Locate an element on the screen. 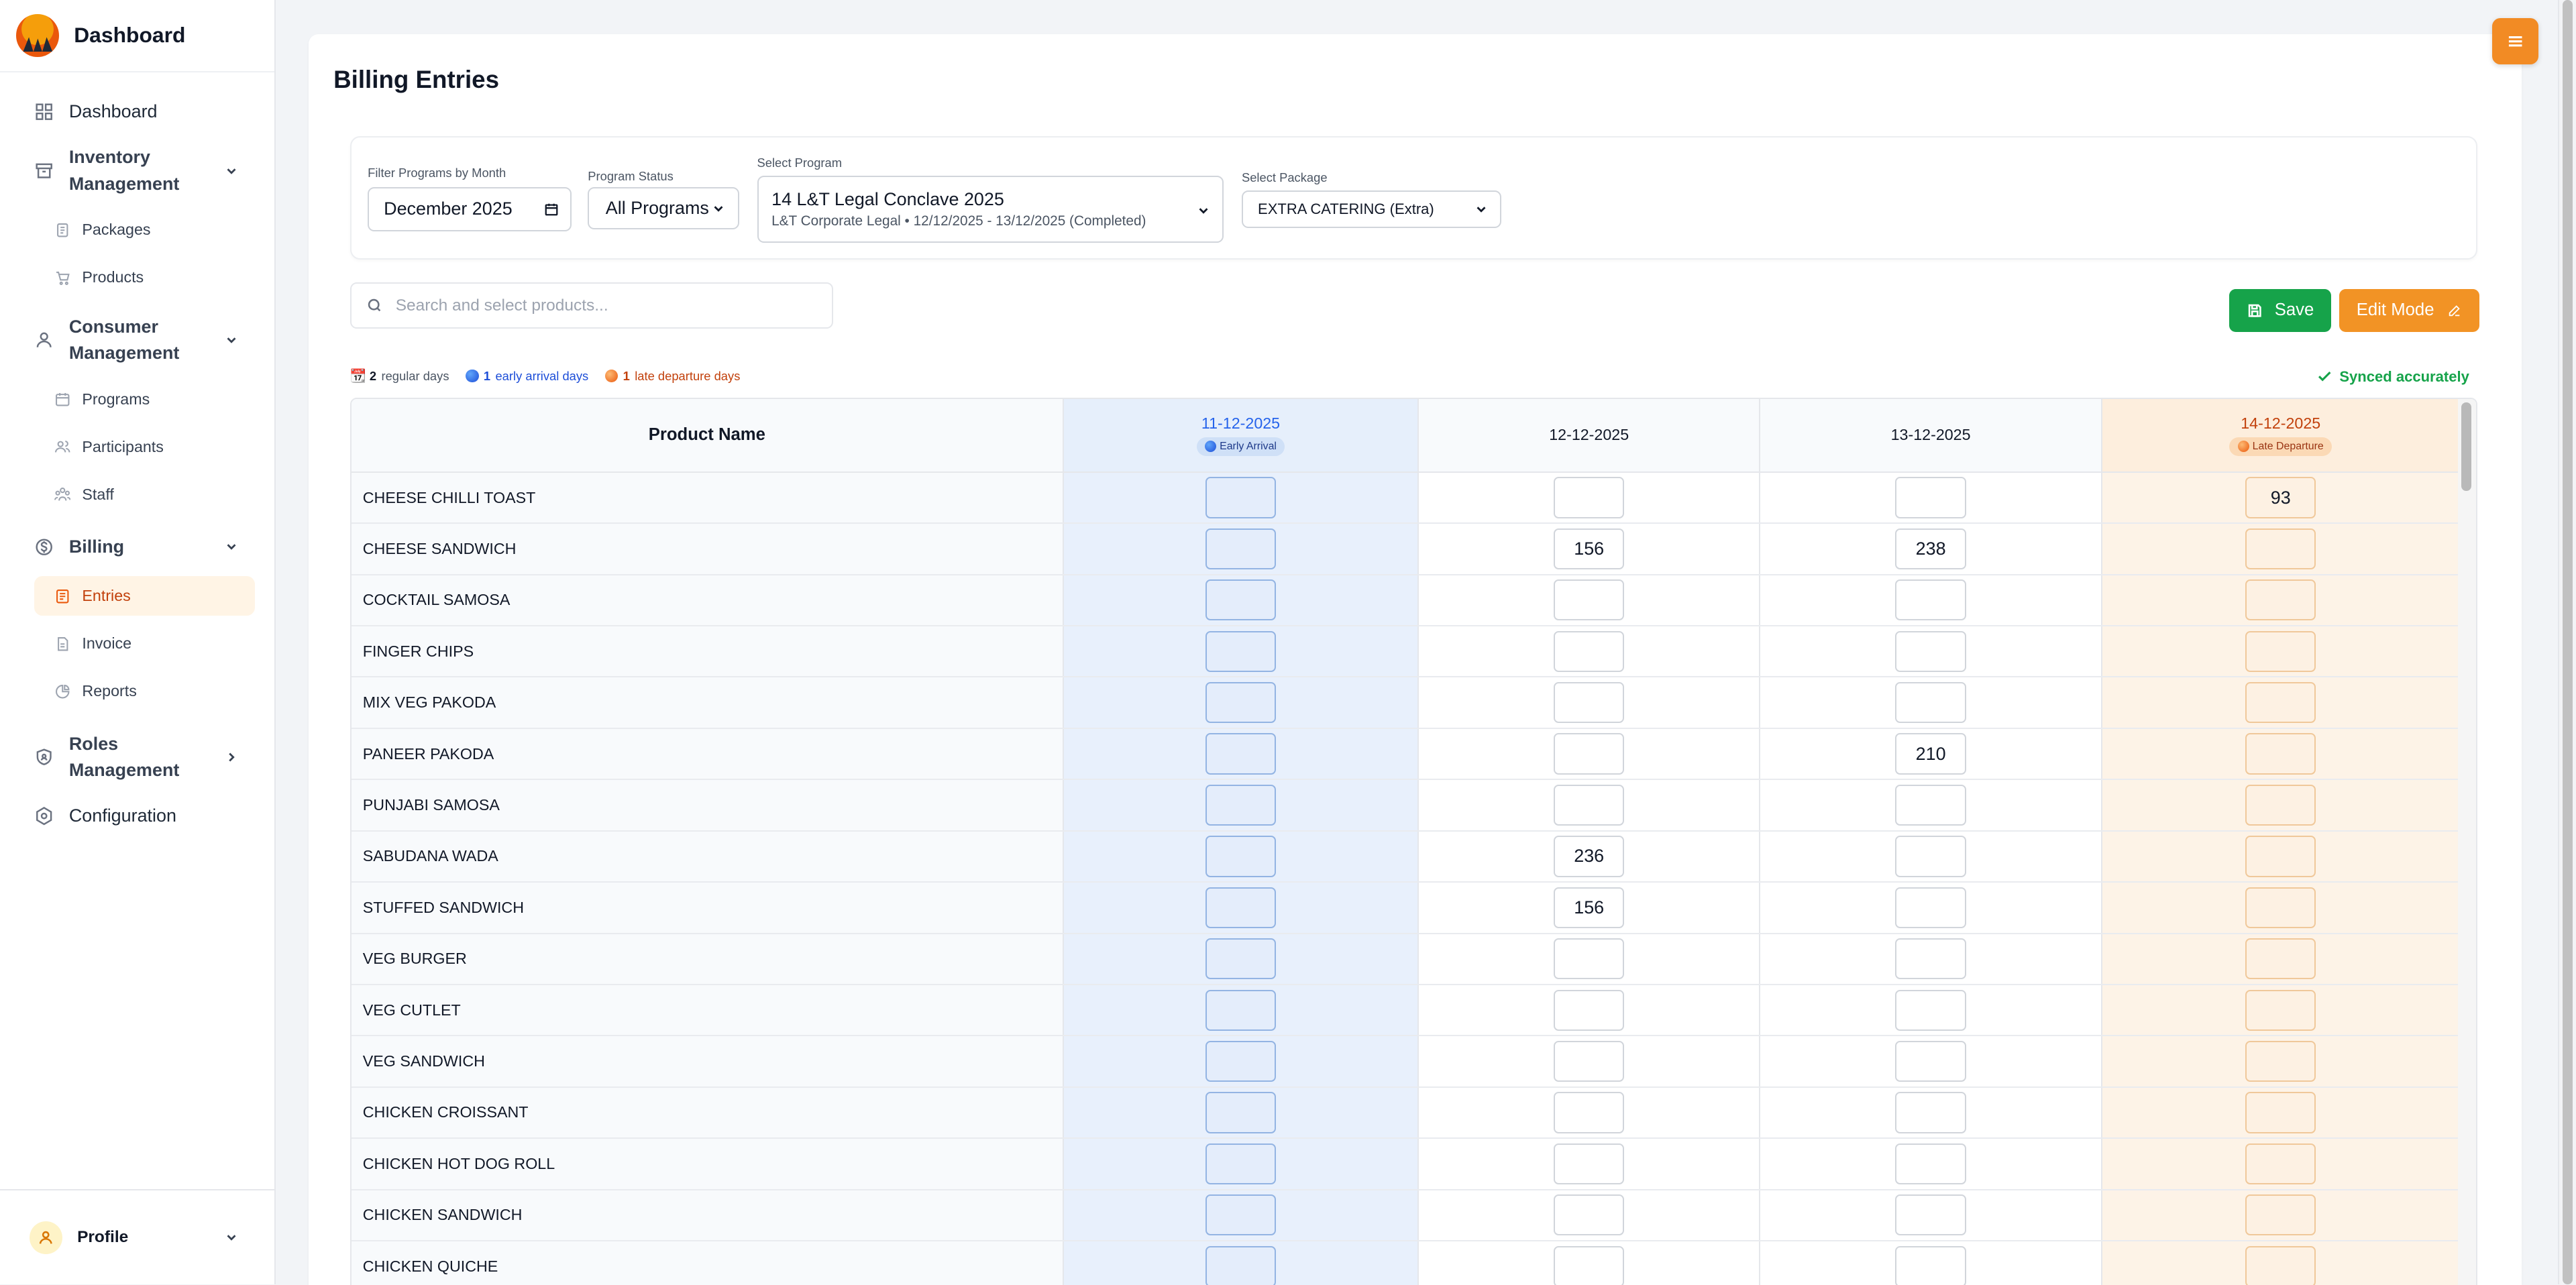 The height and width of the screenshot is (1285, 2576). sidebar-group-roles: Roles Management is located at coordinates (137, 757).